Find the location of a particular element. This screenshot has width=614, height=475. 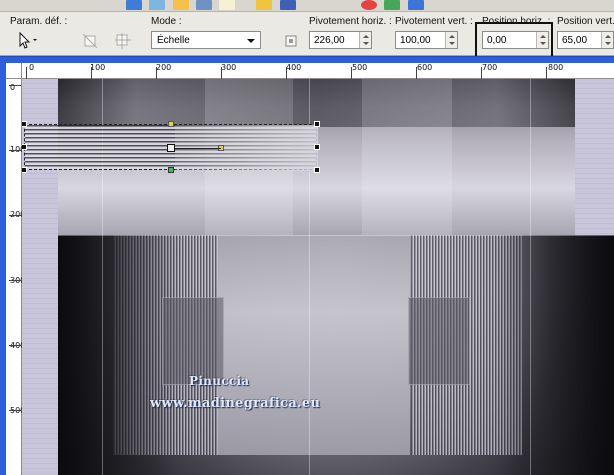

ruler-top-700: 700 is located at coordinates (490, 67).